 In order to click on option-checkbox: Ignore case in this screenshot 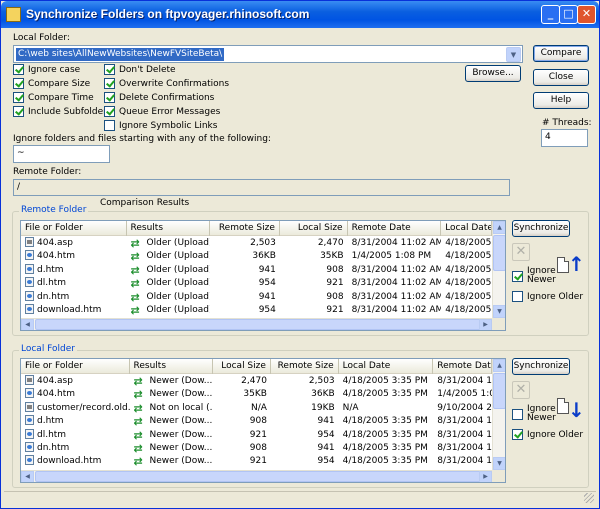, I will do `click(46, 69)`.